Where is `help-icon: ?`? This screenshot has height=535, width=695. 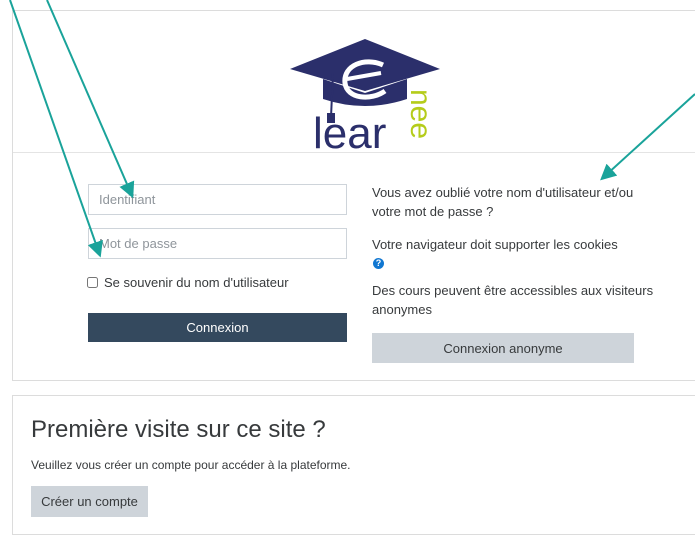
help-icon: ? is located at coordinates (378, 263).